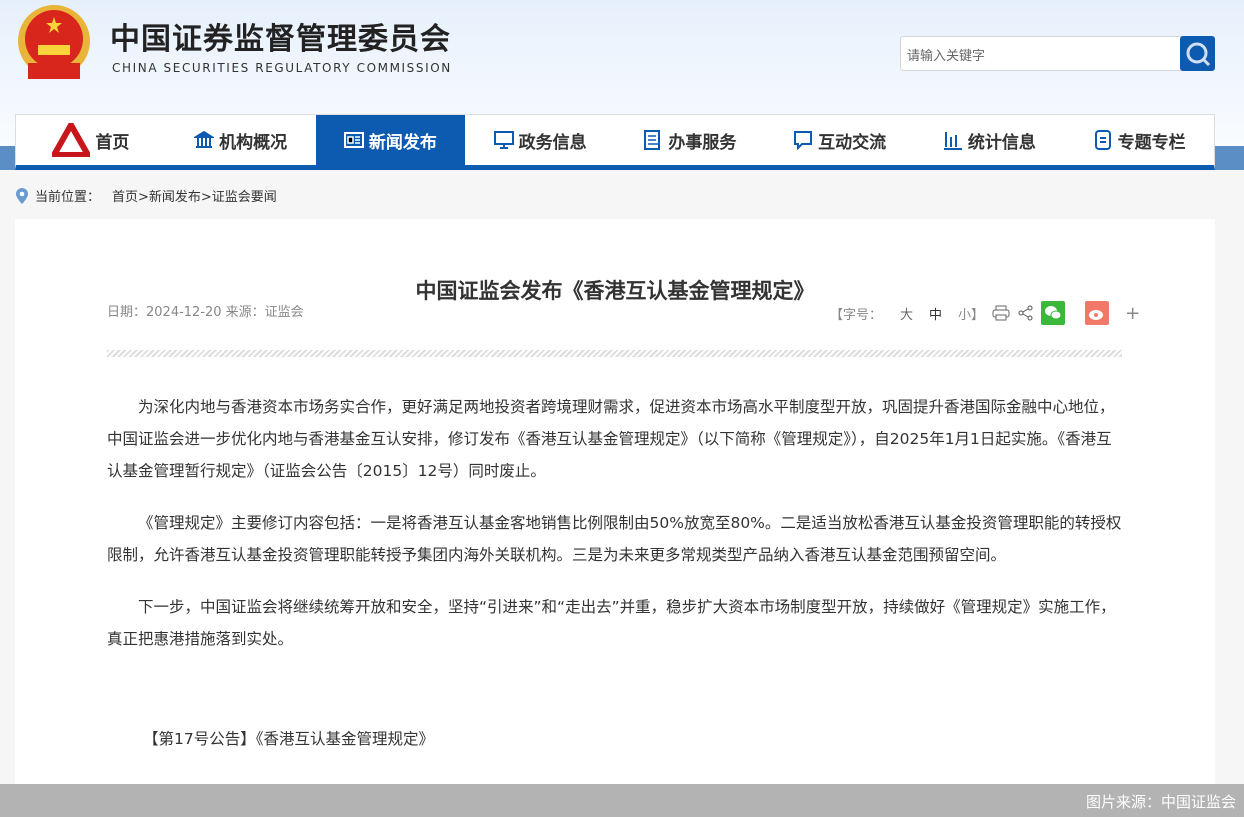 The image size is (1244, 817). Describe the element at coordinates (1151, 142) in the screenshot. I see `nav-label: 专题专栏` at that location.